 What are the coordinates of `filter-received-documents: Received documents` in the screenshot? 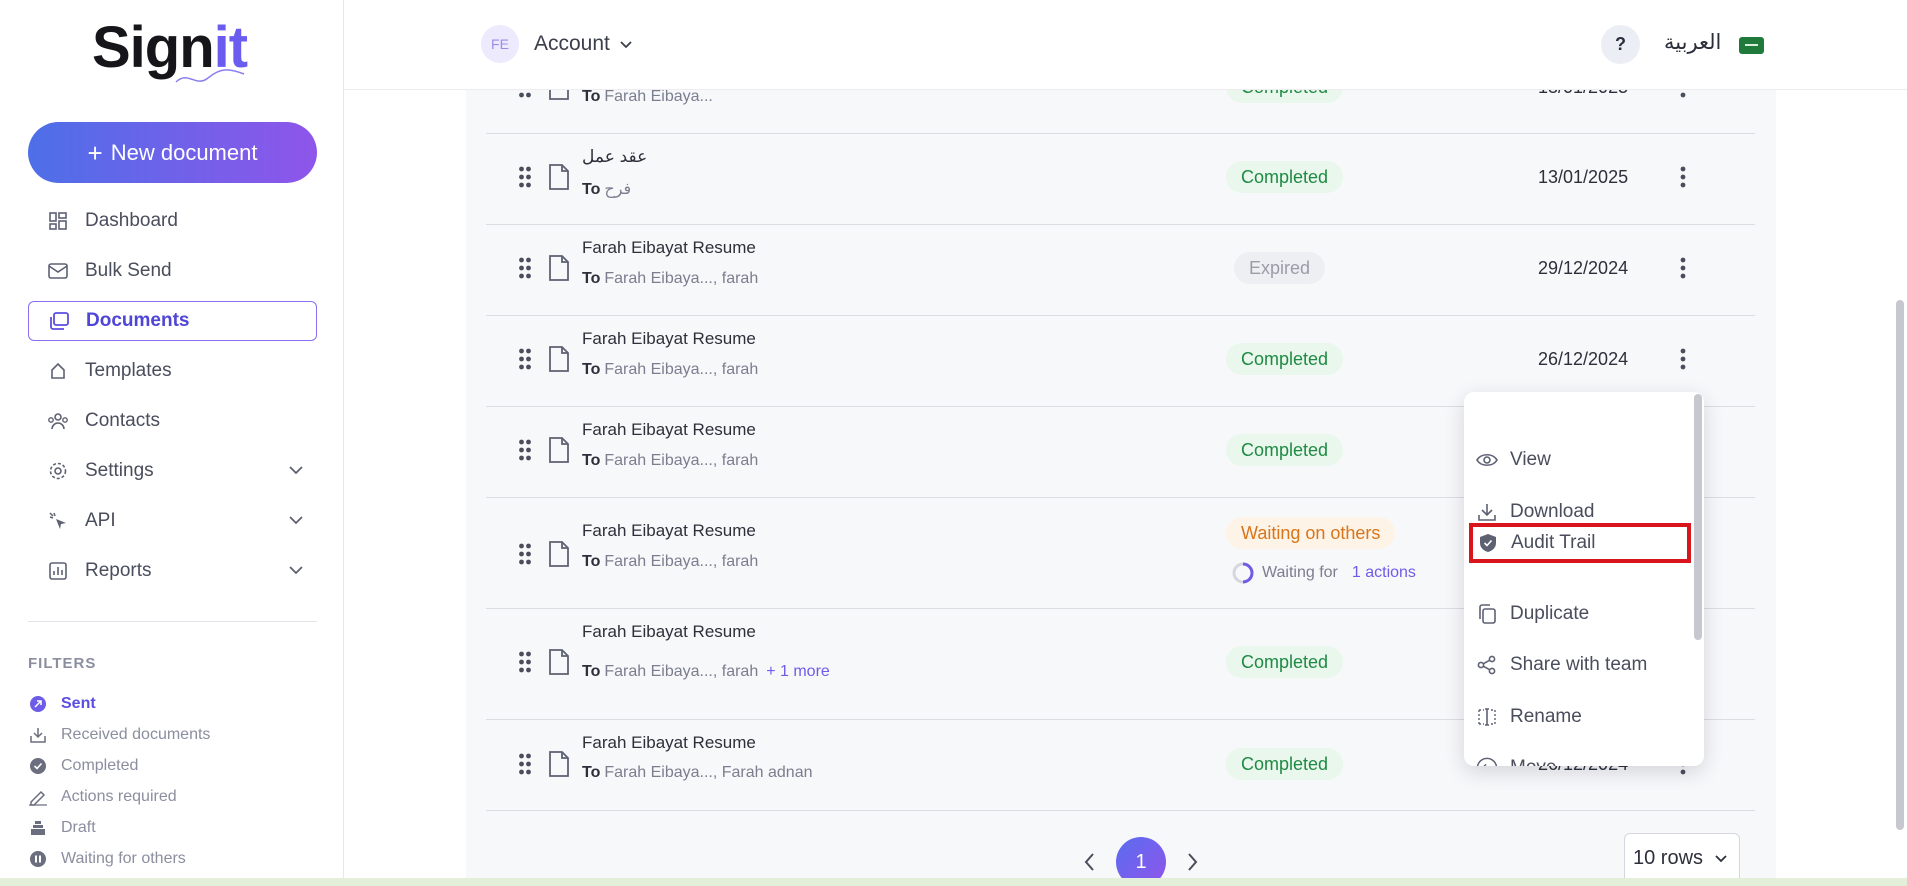 It's located at (172, 734).